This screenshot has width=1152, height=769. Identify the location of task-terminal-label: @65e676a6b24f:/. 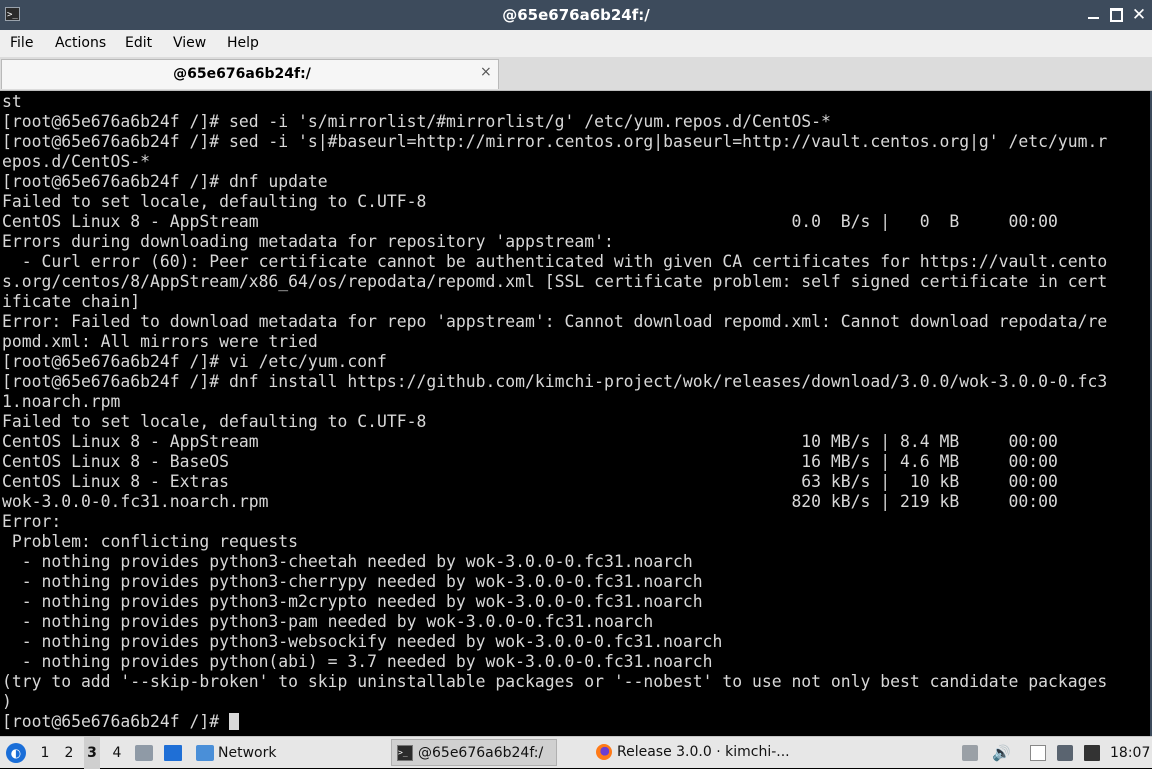
(481, 753).